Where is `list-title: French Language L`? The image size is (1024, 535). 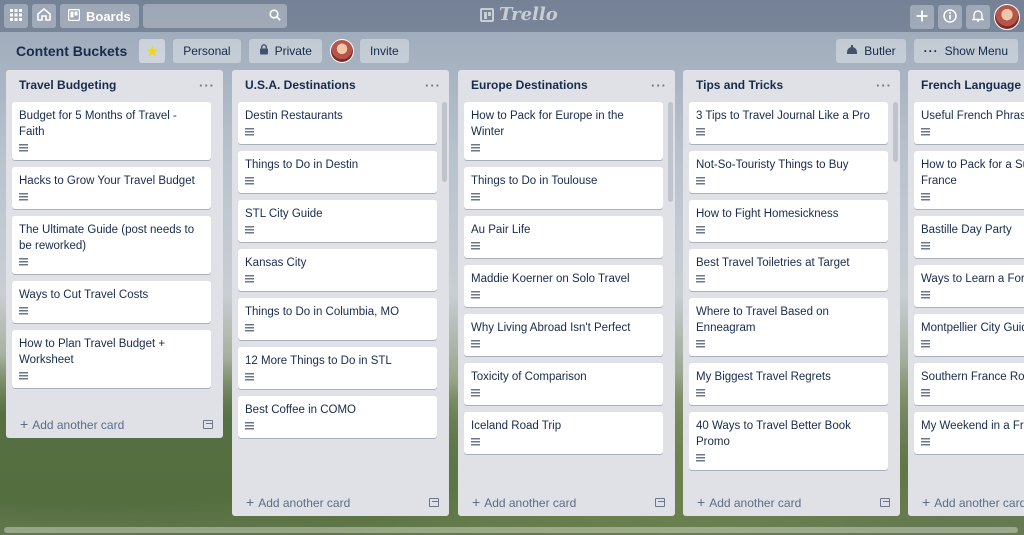 list-title: French Language L is located at coordinates (972, 85).